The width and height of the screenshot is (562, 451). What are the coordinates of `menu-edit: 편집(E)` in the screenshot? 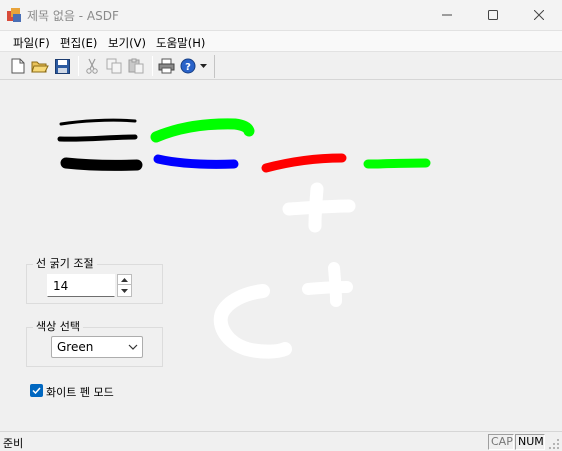 It's located at (78, 43).